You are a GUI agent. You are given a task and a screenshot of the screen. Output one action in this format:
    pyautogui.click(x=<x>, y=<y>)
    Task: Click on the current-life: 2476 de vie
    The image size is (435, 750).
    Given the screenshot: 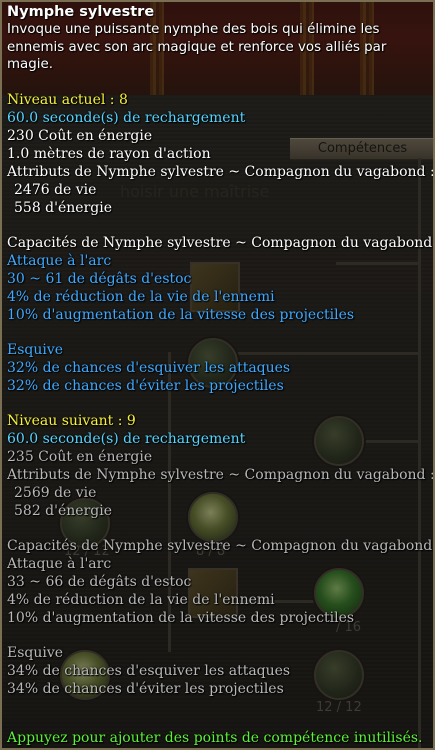 What is the action you would take?
    pyautogui.click(x=55, y=189)
    